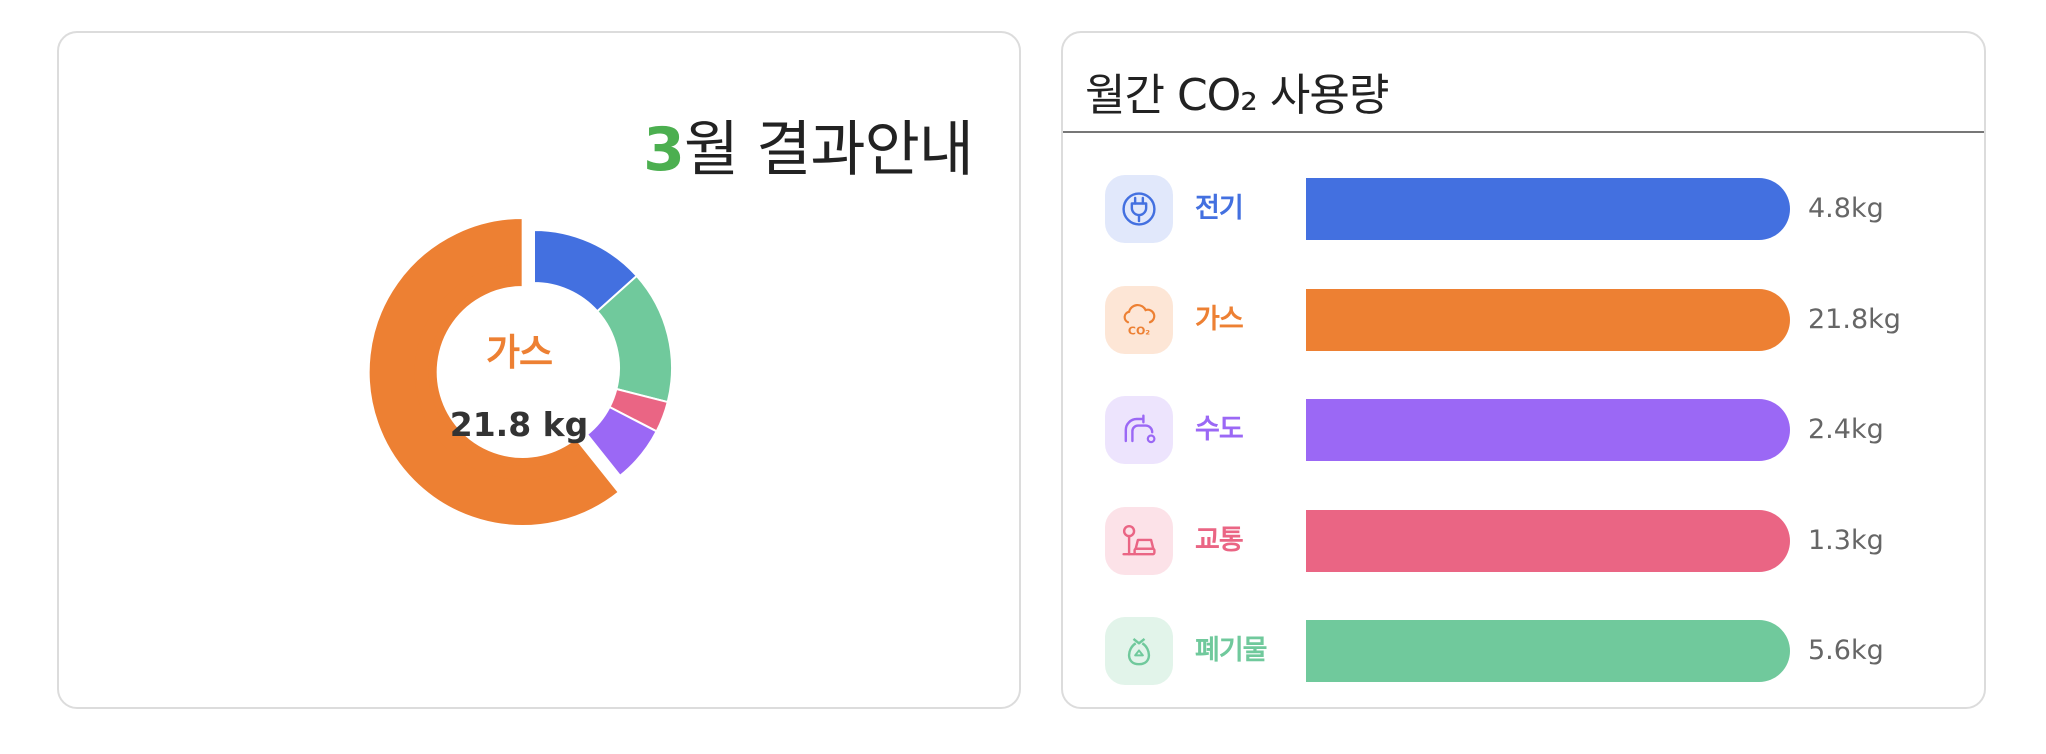  I want to click on svg-text: CO₂, so click(1139, 330).